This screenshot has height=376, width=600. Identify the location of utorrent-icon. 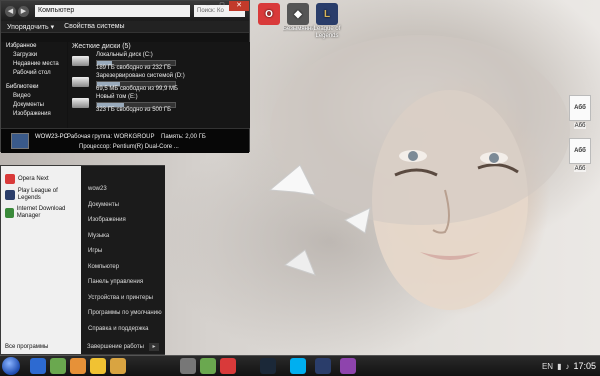
(58, 366).